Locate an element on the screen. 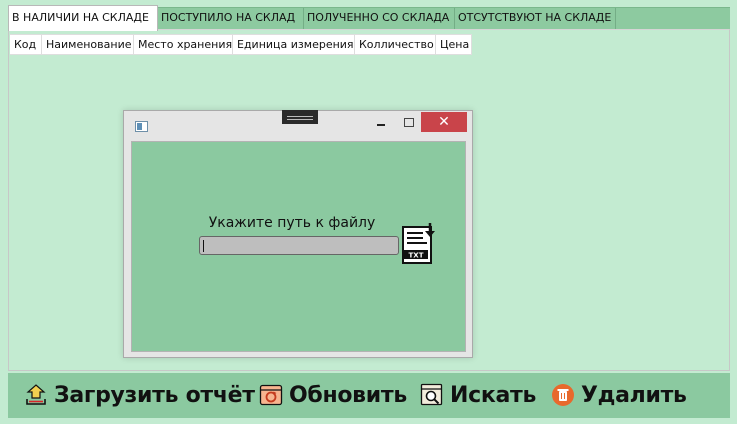  txt-file-icon-label: TXT is located at coordinates (416, 256).